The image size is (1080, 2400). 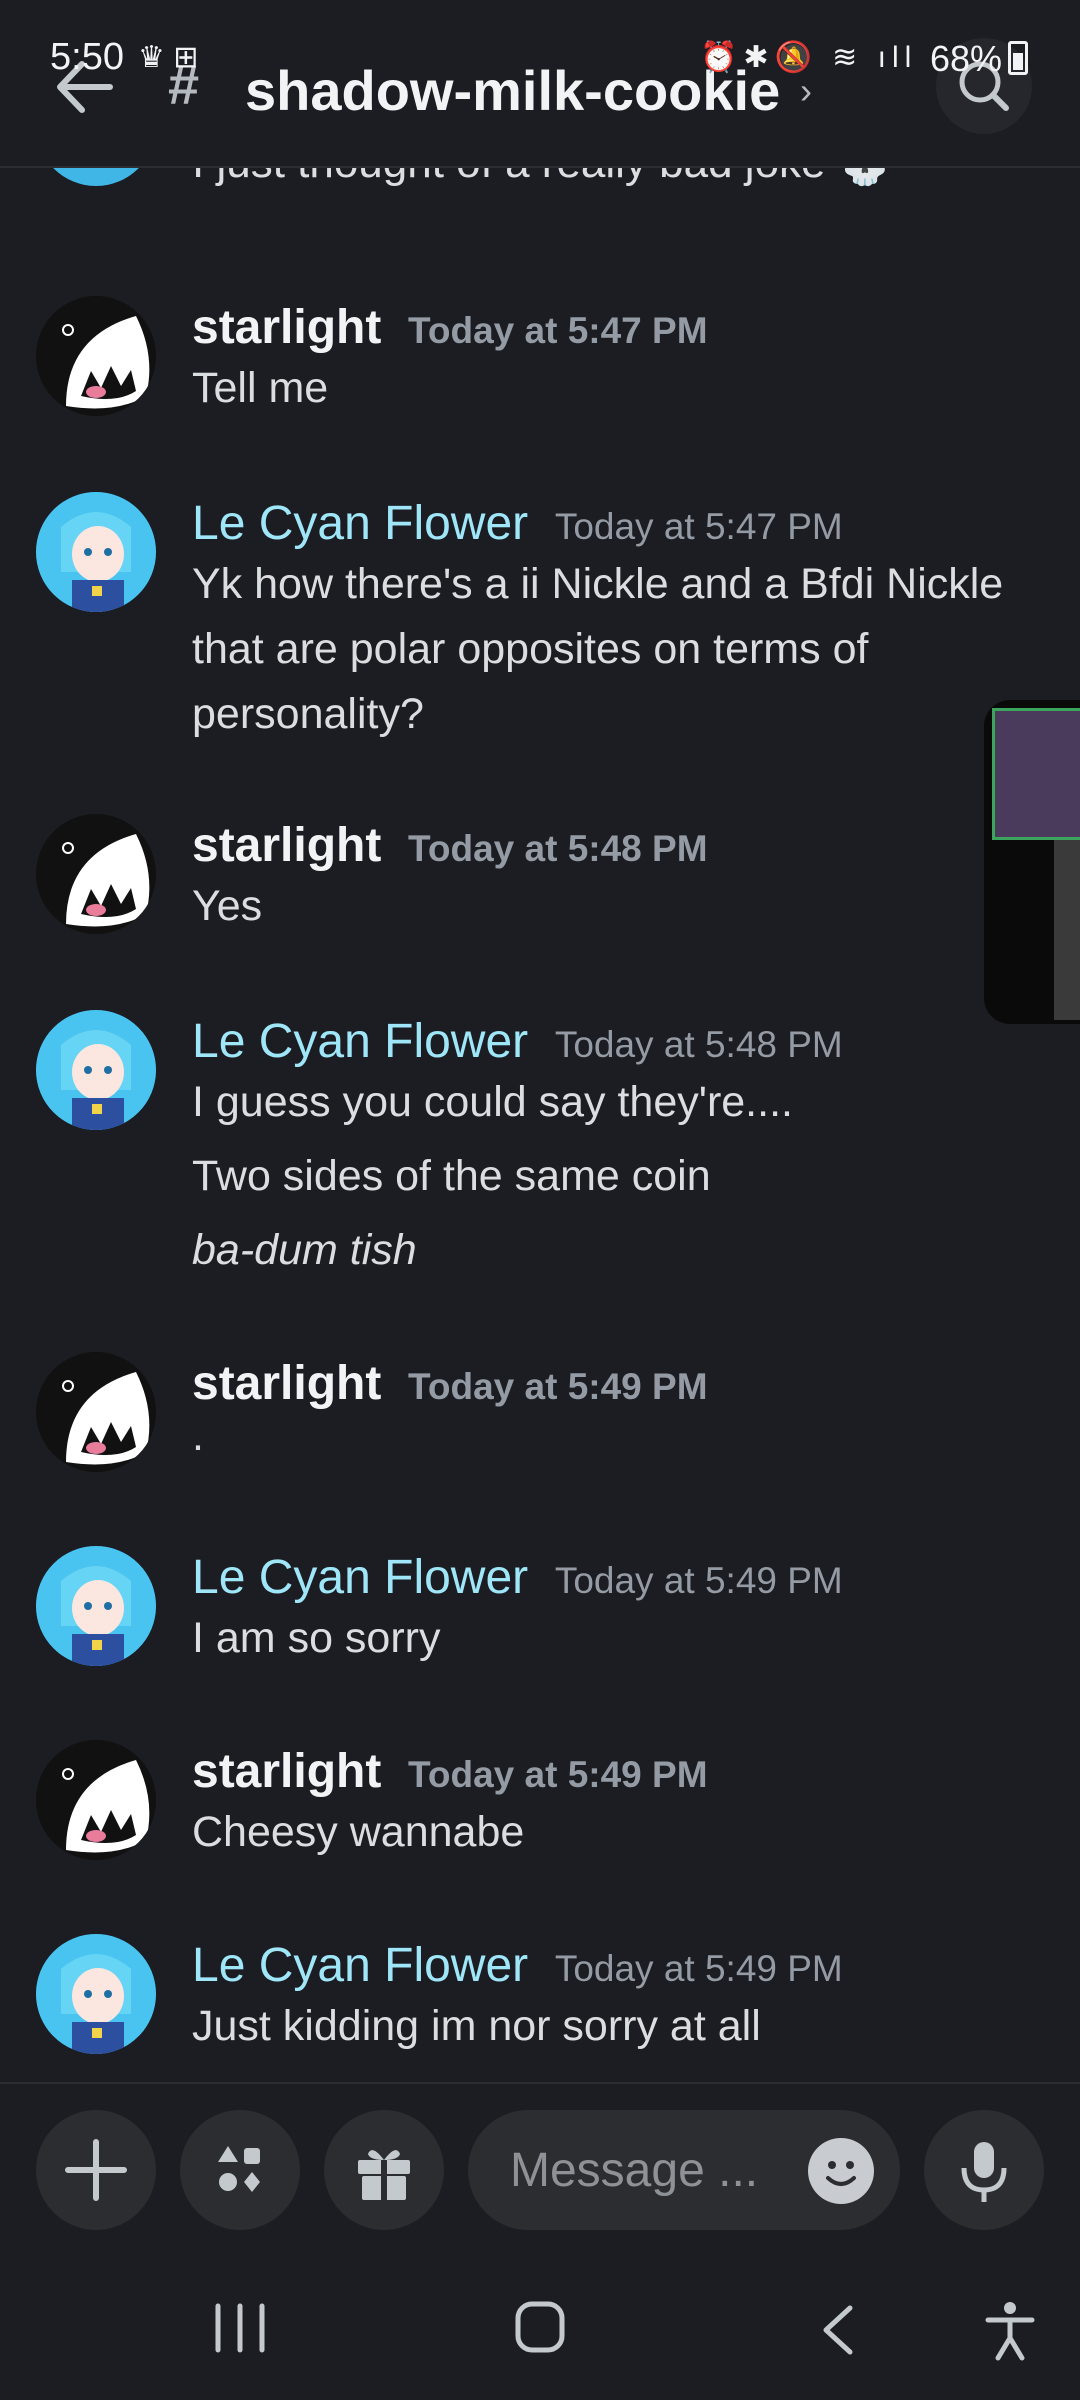 What do you see at coordinates (87, 57) in the screenshot?
I see `status-time: 5:50` at bounding box center [87, 57].